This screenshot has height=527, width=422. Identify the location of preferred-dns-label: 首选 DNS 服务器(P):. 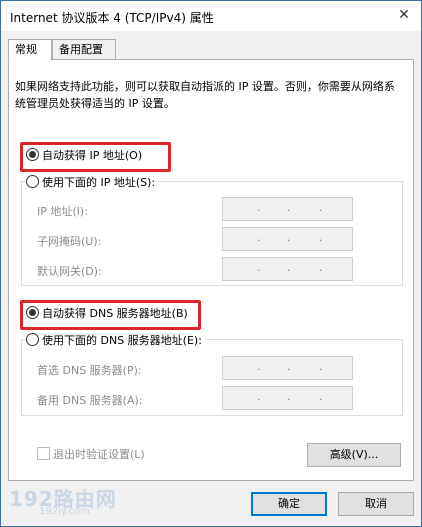
(89, 370).